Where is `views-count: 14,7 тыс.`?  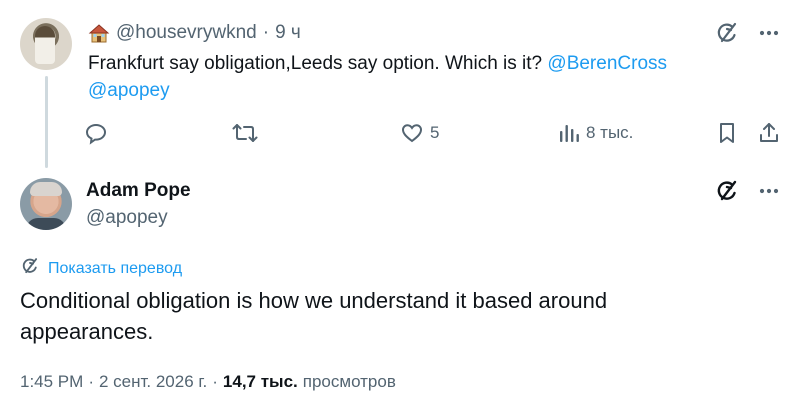 views-count: 14,7 тыс. is located at coordinates (260, 382).